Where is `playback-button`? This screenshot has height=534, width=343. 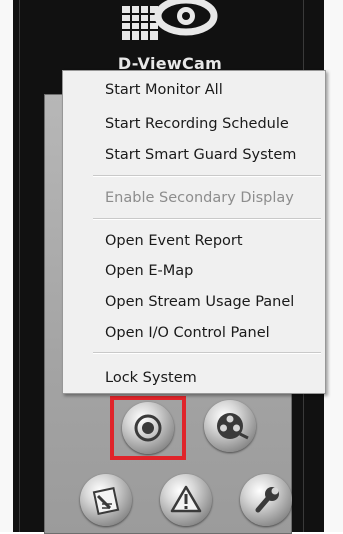 playback-button is located at coordinates (230, 426).